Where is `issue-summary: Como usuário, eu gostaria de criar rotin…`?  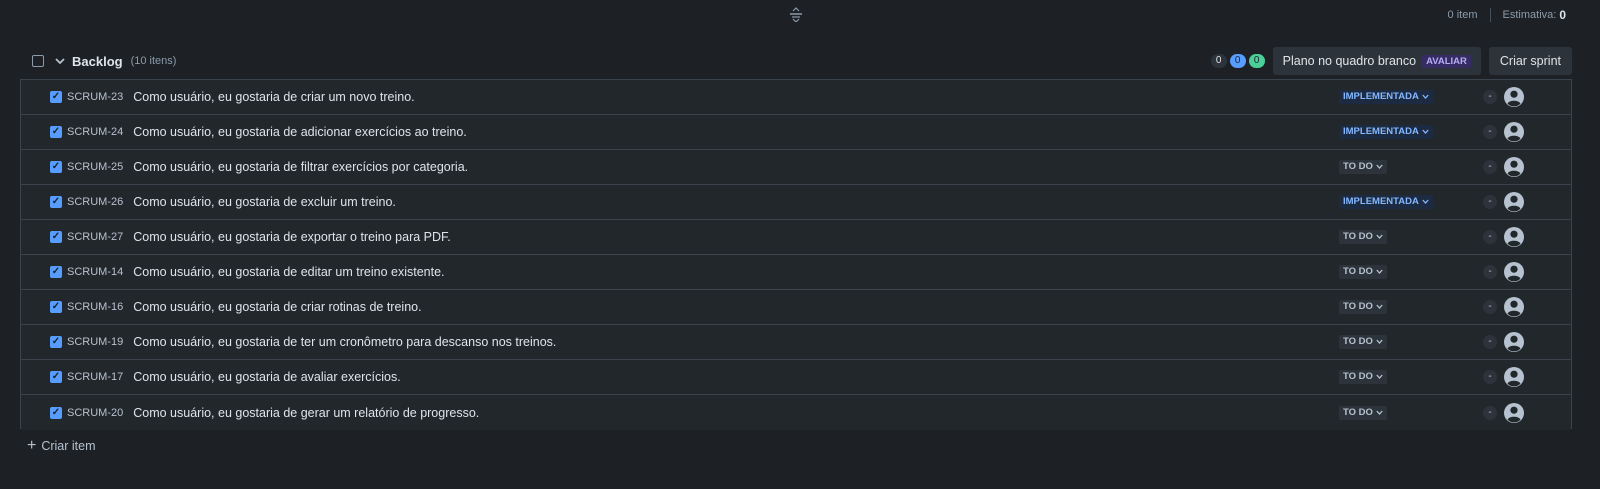
issue-summary: Como usuário, eu gostaria de criar rotin… is located at coordinates (277, 307).